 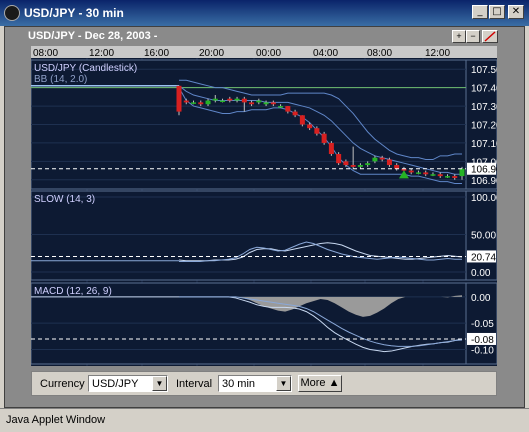 What do you see at coordinates (268, 53) in the screenshot?
I see `time-tick-label: 00:00` at bounding box center [268, 53].